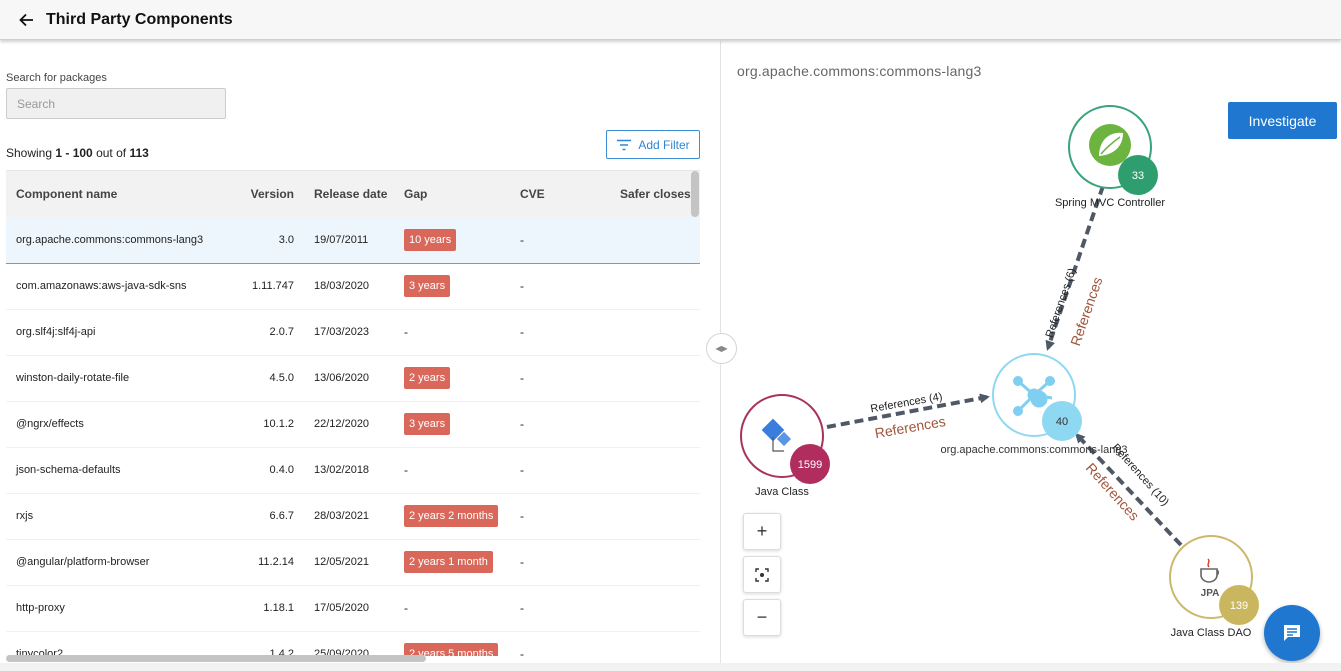 Image resolution: width=1341 pixels, height=671 pixels. I want to click on svg-text: JPA, so click(1210, 593).